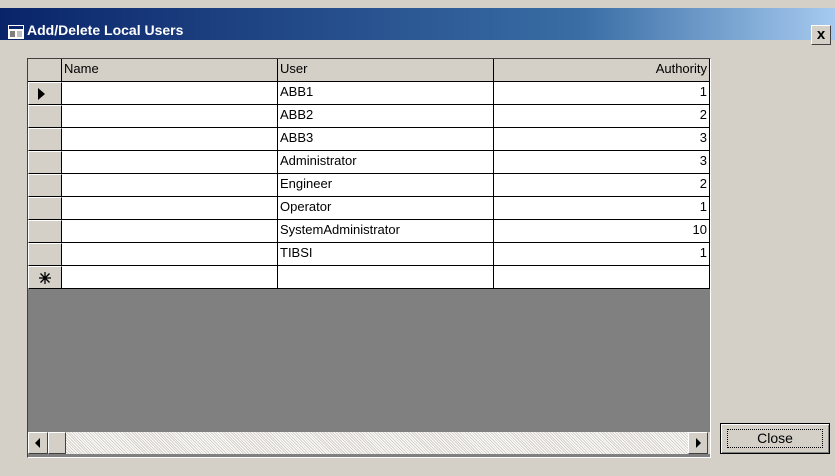 Image resolution: width=835 pixels, height=476 pixels. I want to click on new-row-asterisk-icon, so click(45, 278).